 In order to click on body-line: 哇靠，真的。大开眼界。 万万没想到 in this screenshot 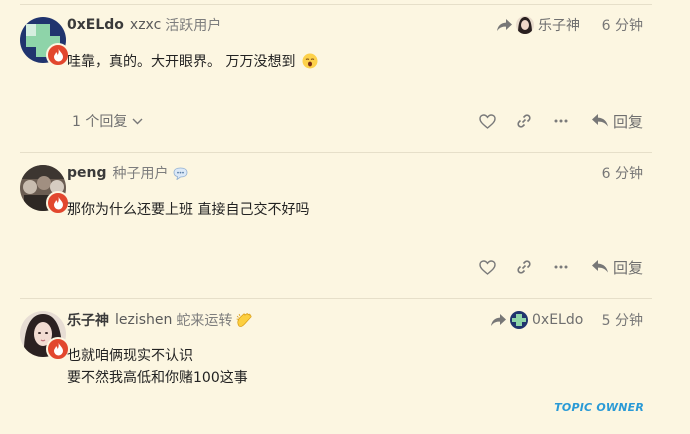, I will do `click(181, 62)`.